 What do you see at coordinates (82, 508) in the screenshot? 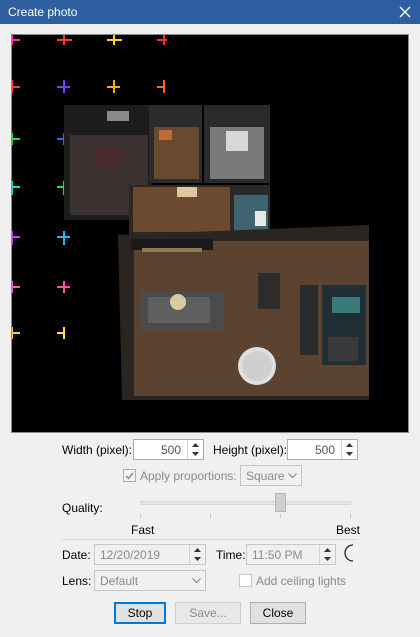
I see `quality-label: Quality:` at bounding box center [82, 508].